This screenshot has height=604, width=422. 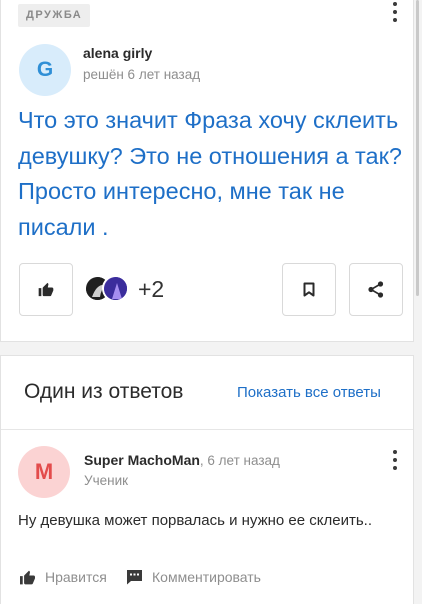 I want to click on likers-count: +2, so click(x=151, y=289).